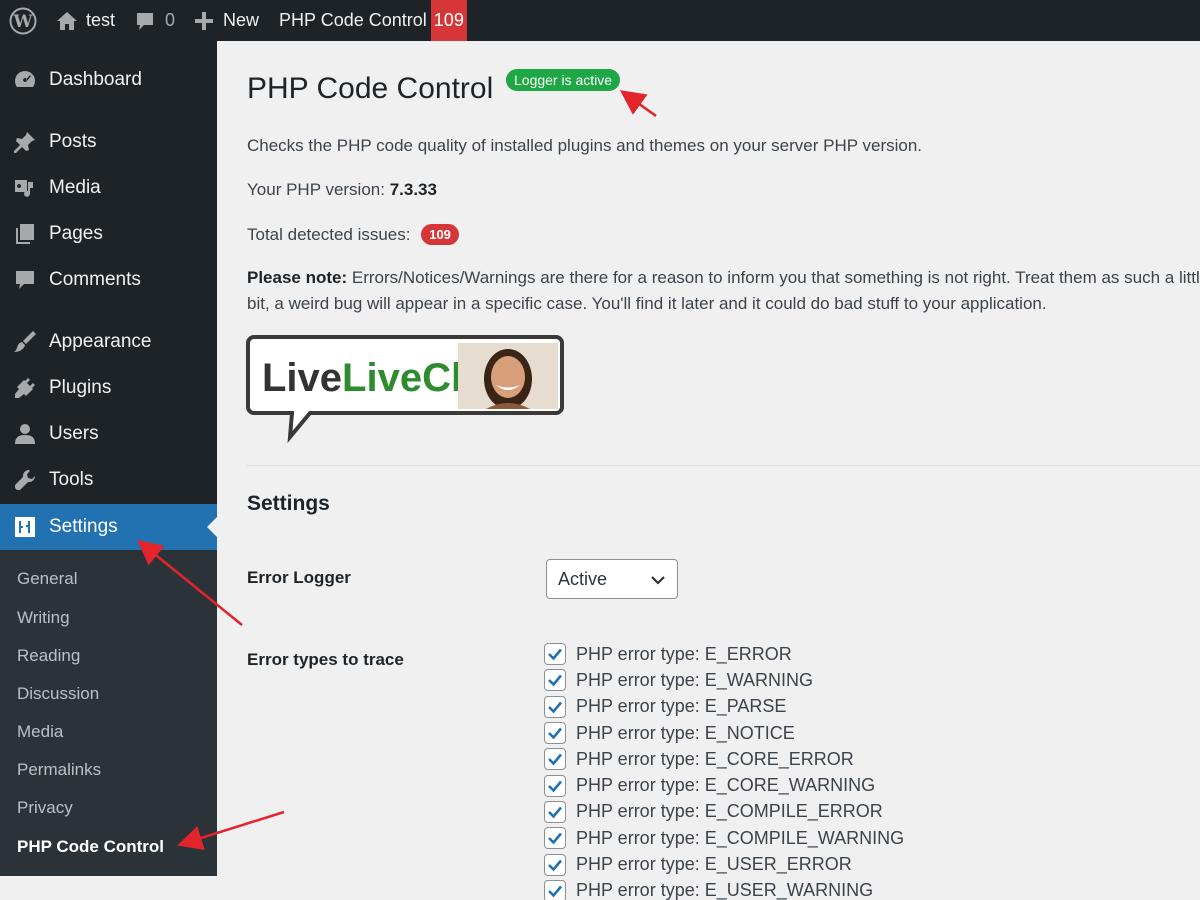 Image resolution: width=1200 pixels, height=900 pixels. I want to click on sidebar-item-dashboard: Dashboard, so click(108, 80).